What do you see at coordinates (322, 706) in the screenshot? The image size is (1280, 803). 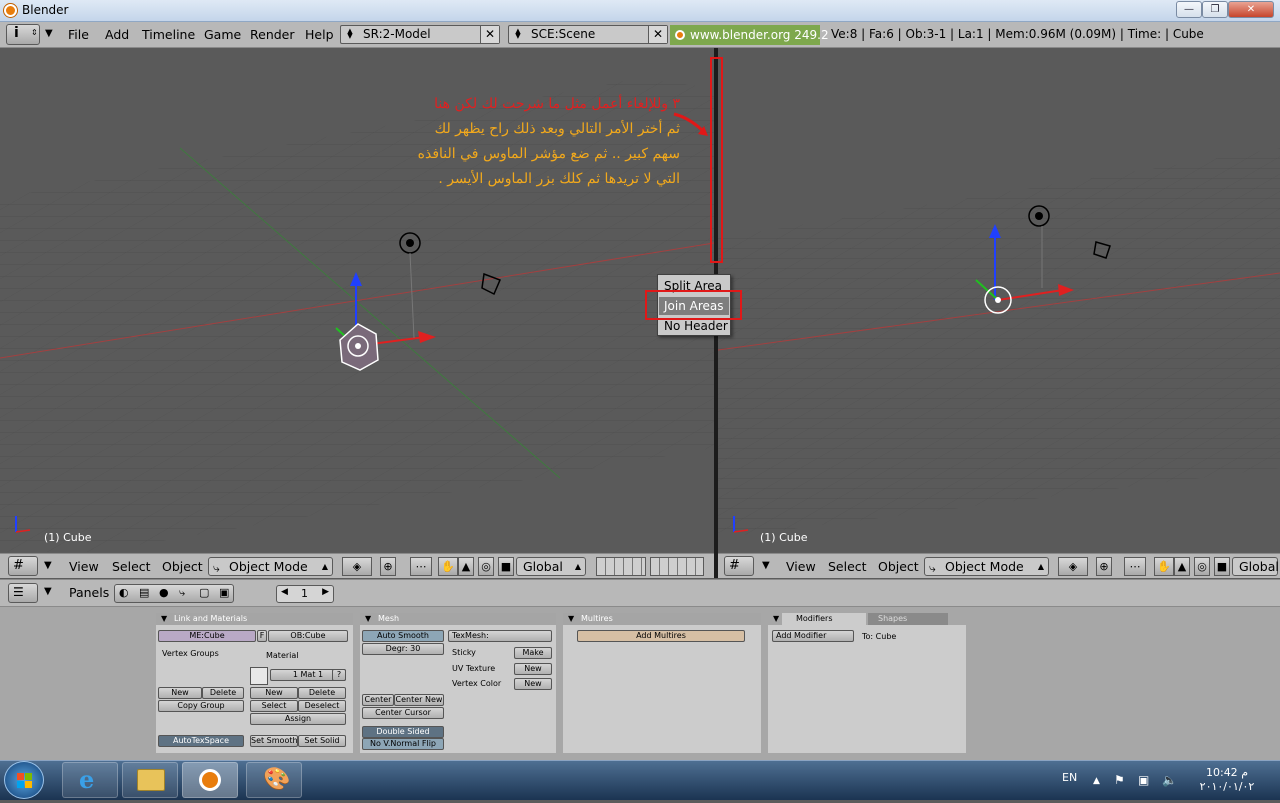 I see `material-deselect-button: Deselect` at bounding box center [322, 706].